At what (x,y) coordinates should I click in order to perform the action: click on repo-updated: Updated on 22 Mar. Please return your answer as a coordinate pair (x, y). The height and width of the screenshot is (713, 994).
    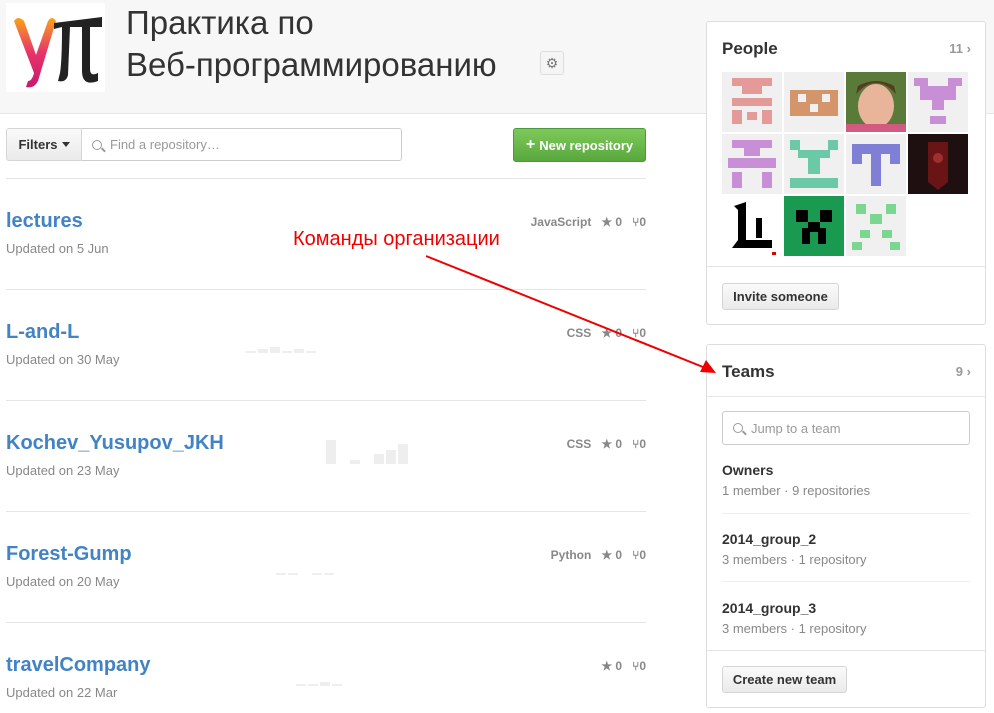
    Looking at the image, I should click on (62, 692).